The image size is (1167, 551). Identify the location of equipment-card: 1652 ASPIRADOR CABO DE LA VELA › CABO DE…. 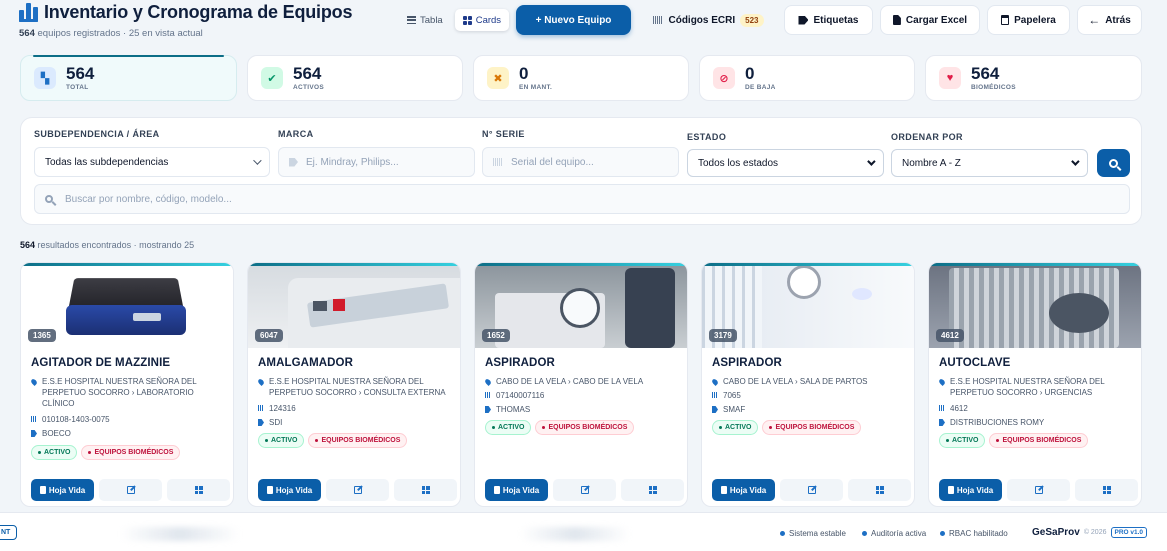
(581, 384).